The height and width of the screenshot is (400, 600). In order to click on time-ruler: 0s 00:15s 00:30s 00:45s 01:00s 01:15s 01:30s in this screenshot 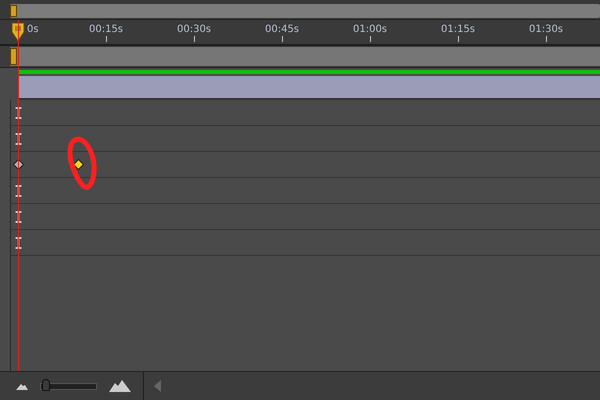, I will do `click(300, 33)`.